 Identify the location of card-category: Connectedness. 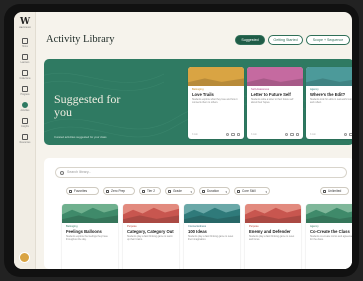
(197, 226).